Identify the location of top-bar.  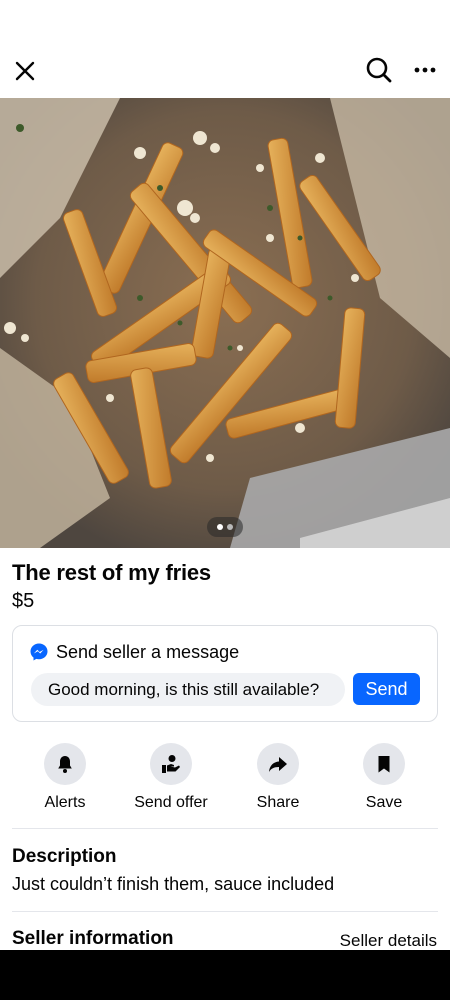
(225, 71).